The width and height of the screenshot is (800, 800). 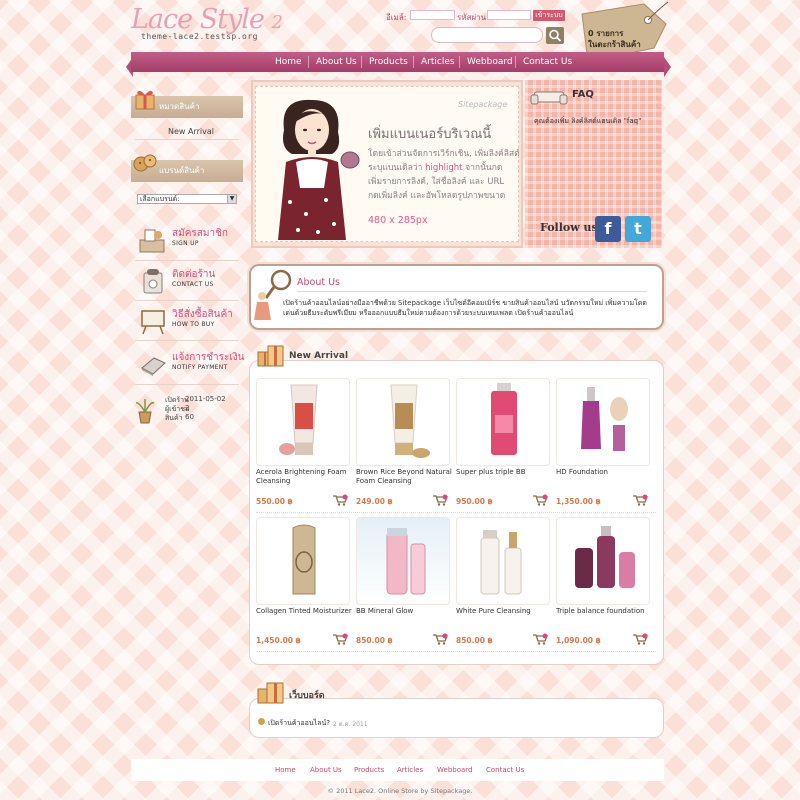 What do you see at coordinates (569, 227) in the screenshot?
I see `follow-us-label: Follow us` at bounding box center [569, 227].